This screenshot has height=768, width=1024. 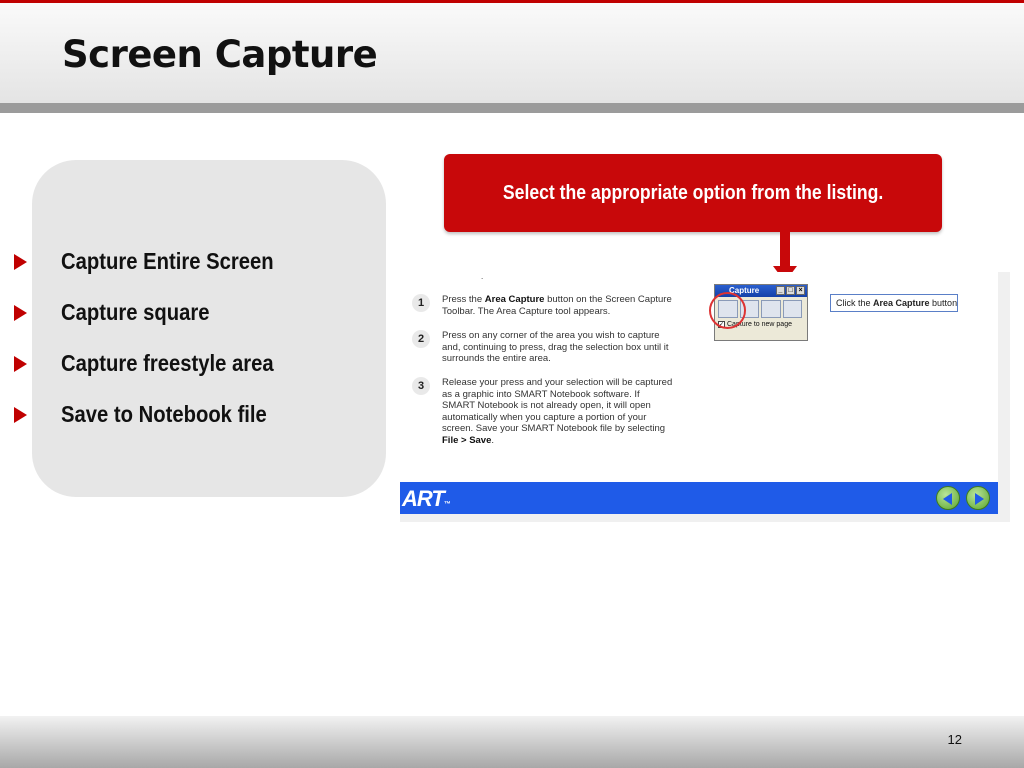 I want to click on bullet-text: Save to Notebook file, so click(x=164, y=414).